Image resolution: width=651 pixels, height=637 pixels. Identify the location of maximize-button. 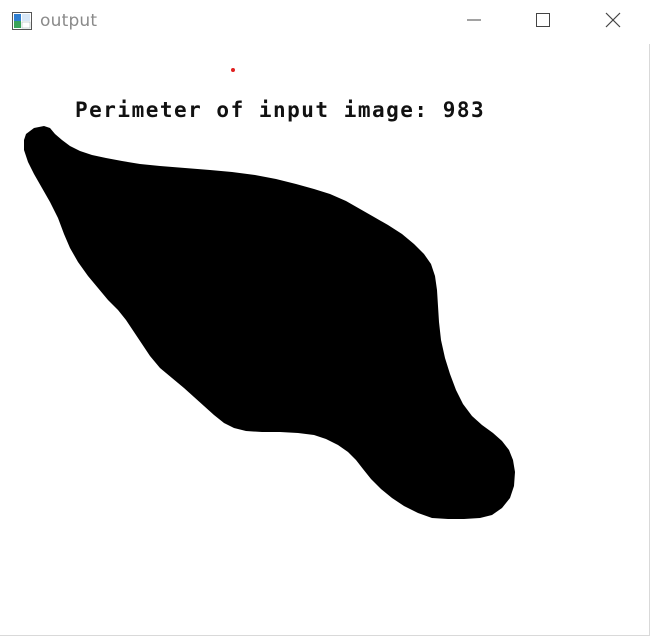
(543, 22).